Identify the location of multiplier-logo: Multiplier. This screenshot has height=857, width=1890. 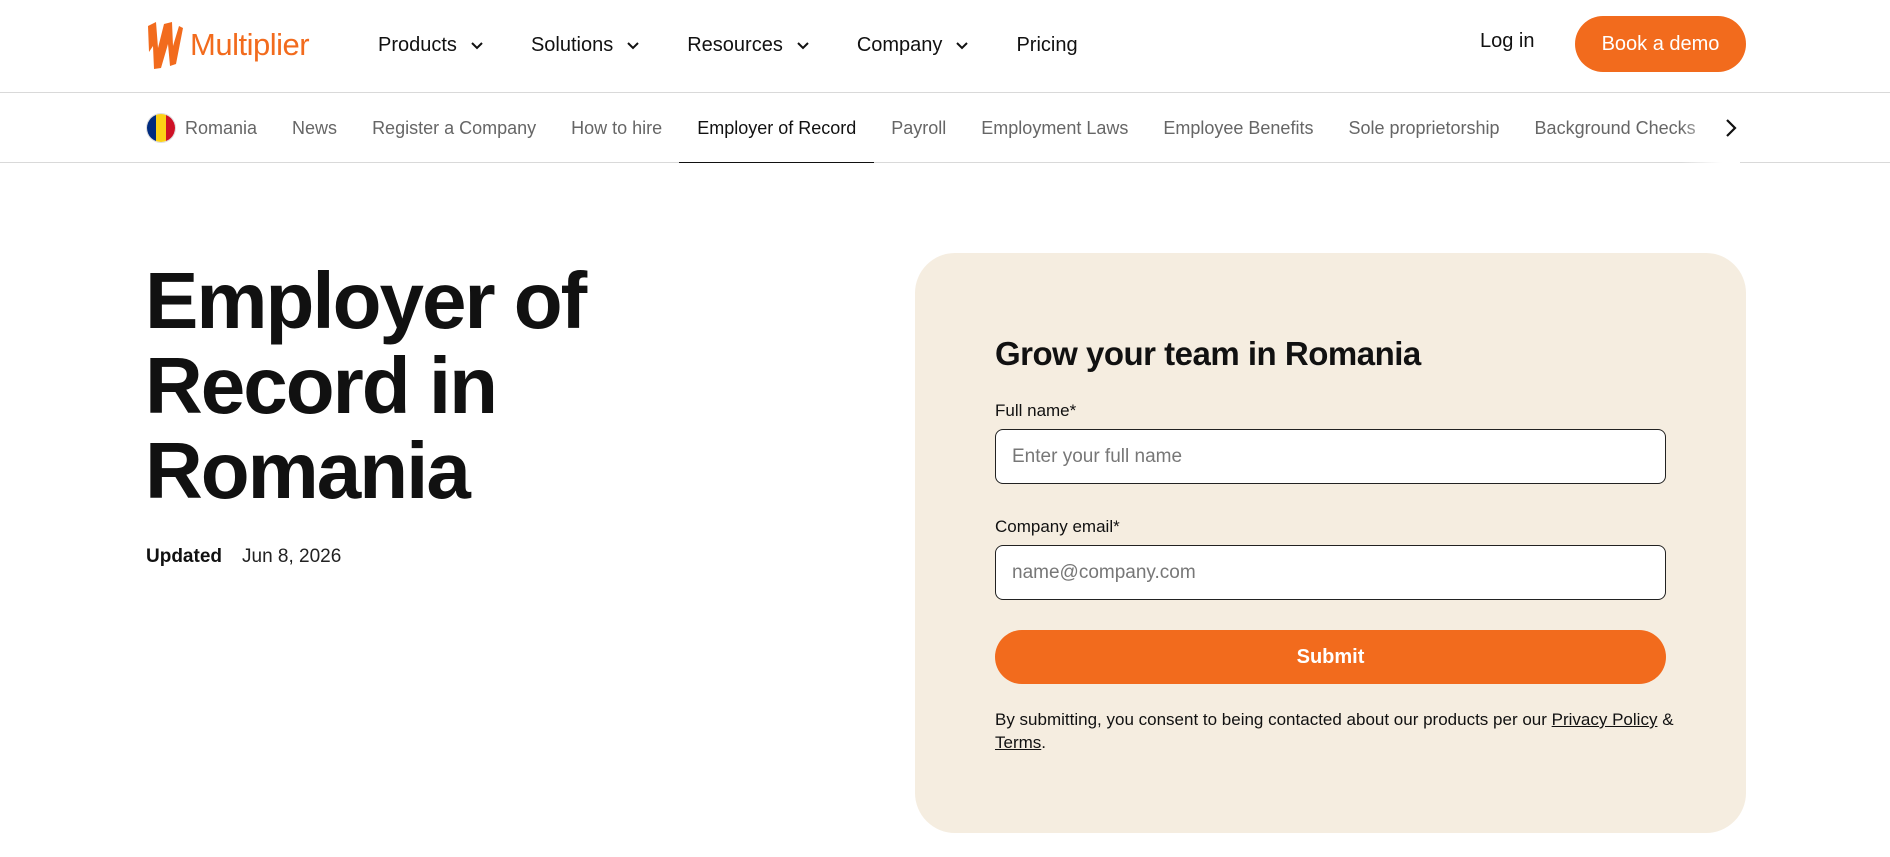
(228, 45).